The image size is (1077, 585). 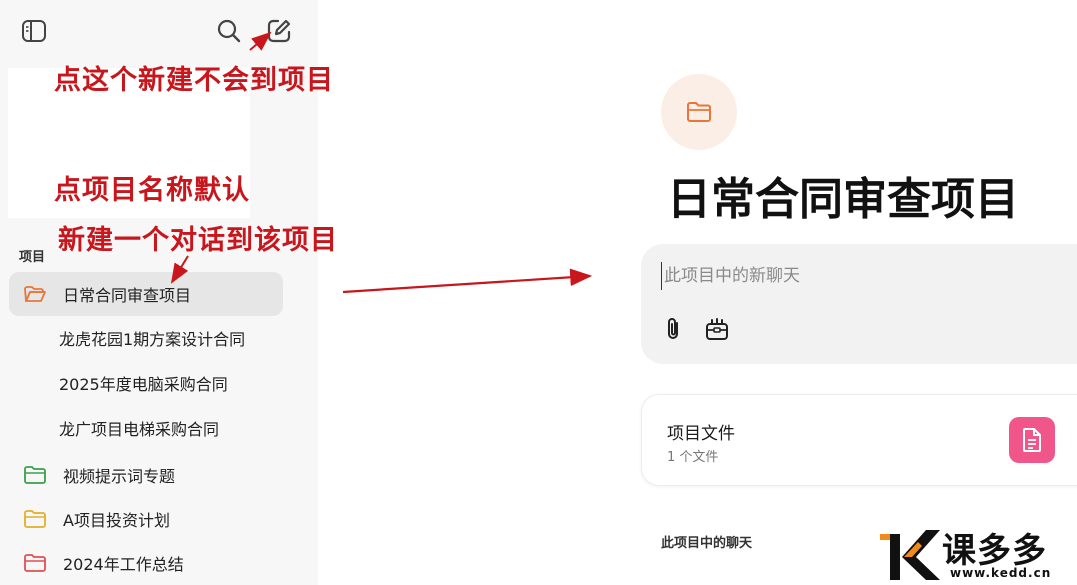 I want to click on brand-logo-icon, so click(x=910, y=555).